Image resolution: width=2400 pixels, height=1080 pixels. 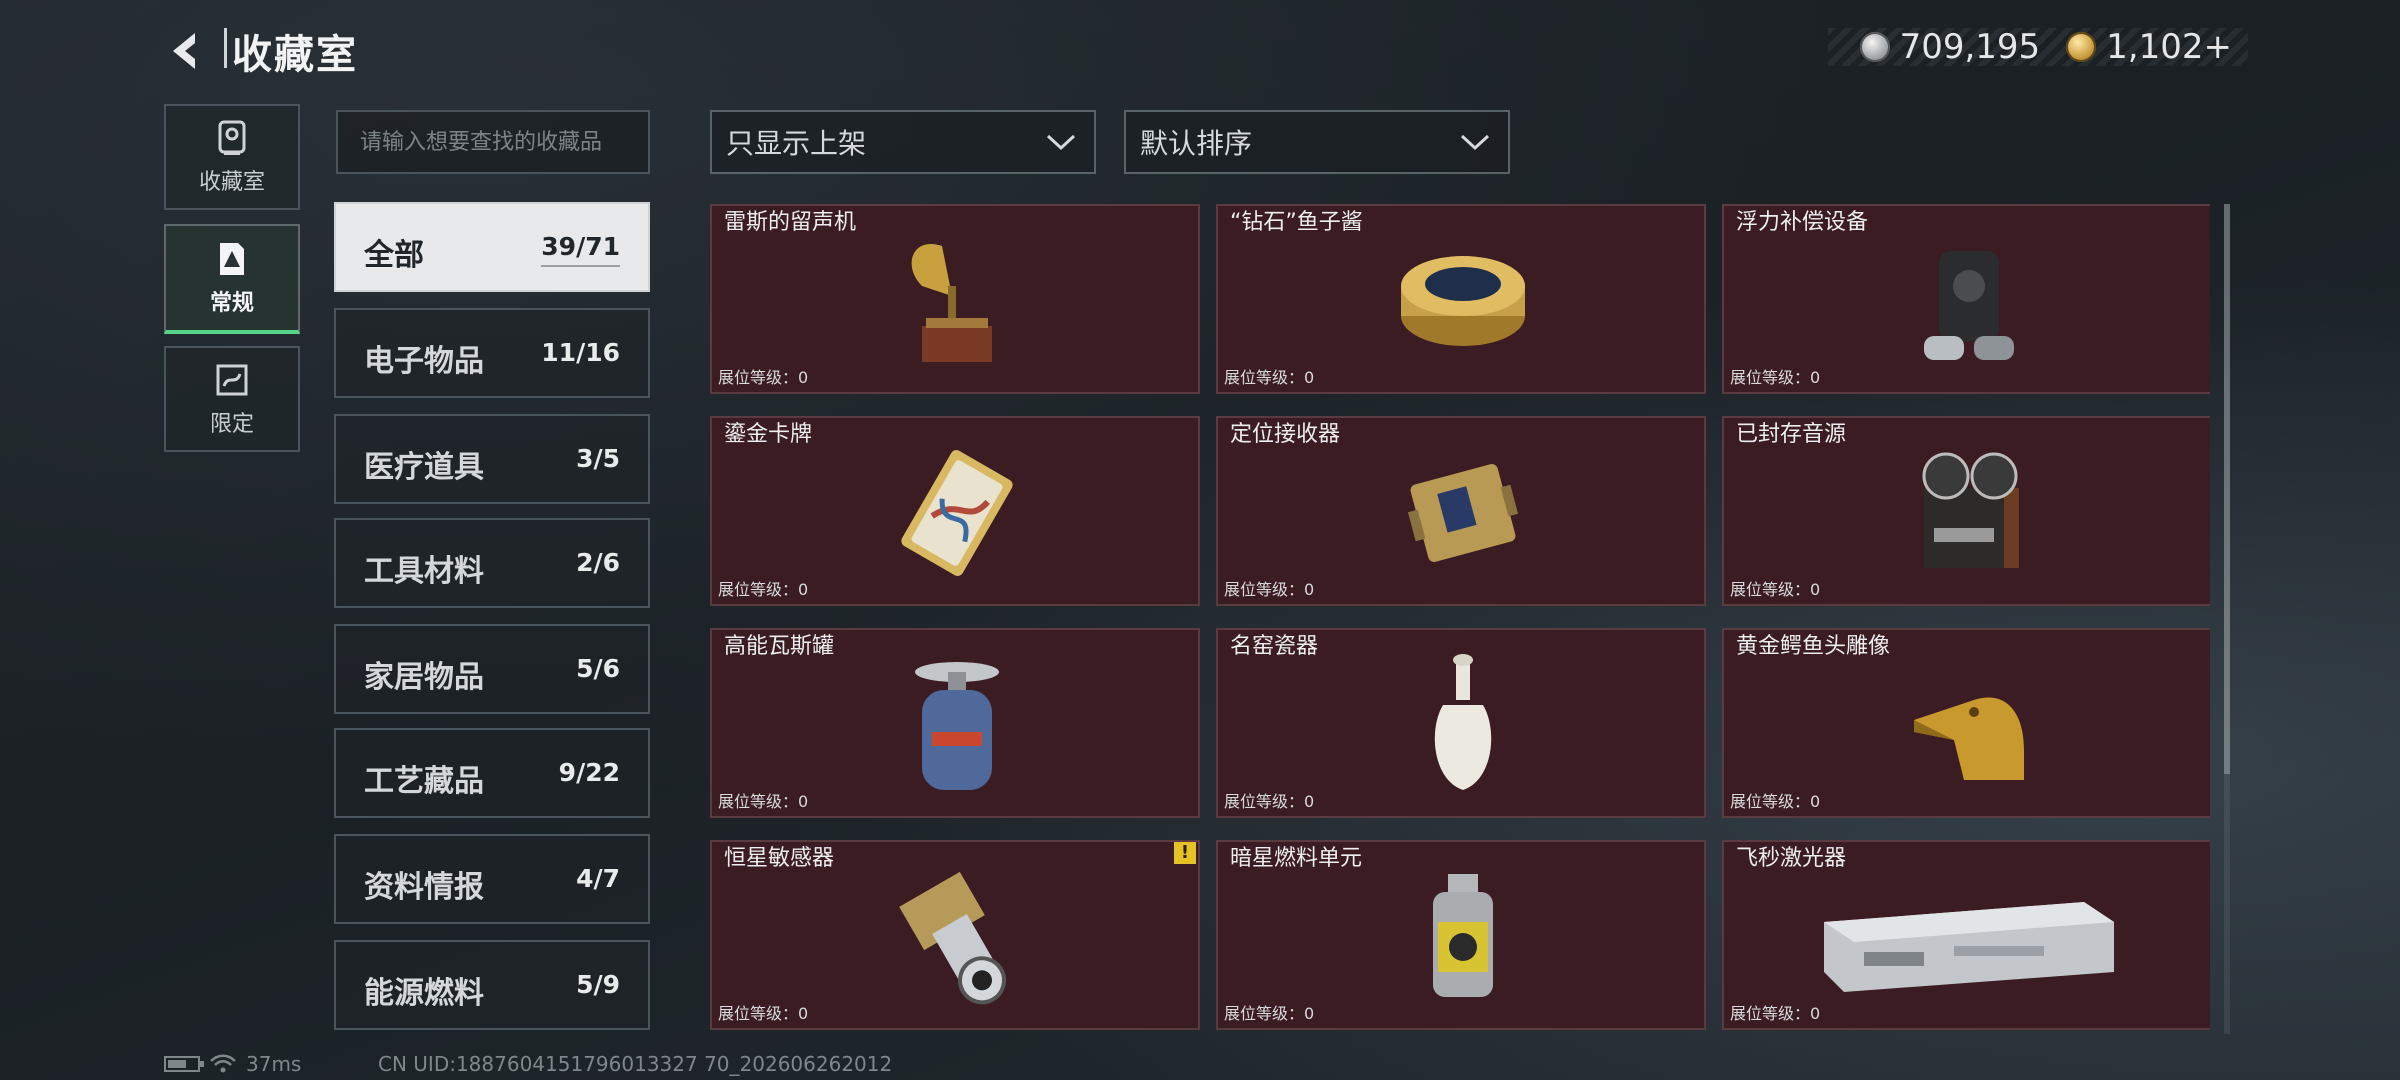 What do you see at coordinates (598, 562) in the screenshot?
I see `category-count: 2/6` at bounding box center [598, 562].